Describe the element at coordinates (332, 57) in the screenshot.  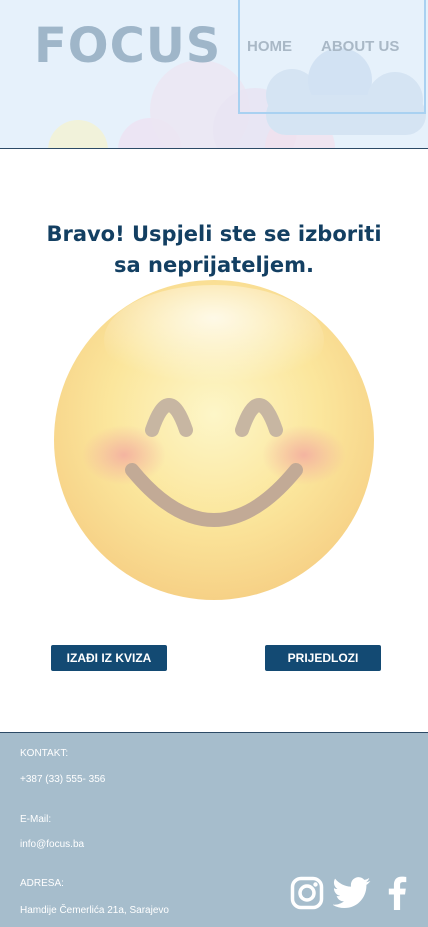
I see `nav-frame` at that location.